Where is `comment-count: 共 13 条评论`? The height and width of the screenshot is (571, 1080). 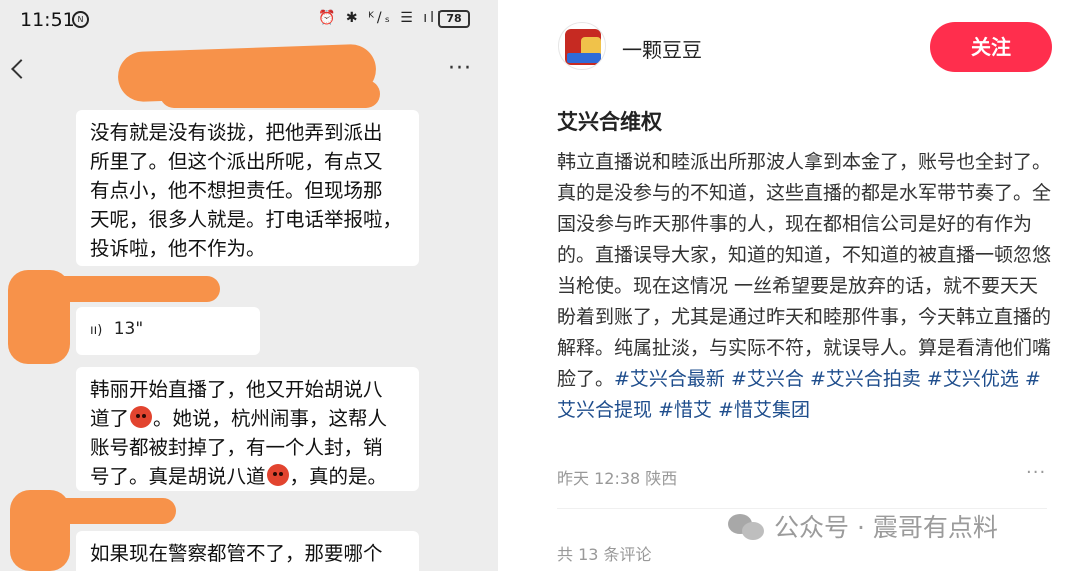 comment-count: 共 13 条评论 is located at coordinates (604, 553).